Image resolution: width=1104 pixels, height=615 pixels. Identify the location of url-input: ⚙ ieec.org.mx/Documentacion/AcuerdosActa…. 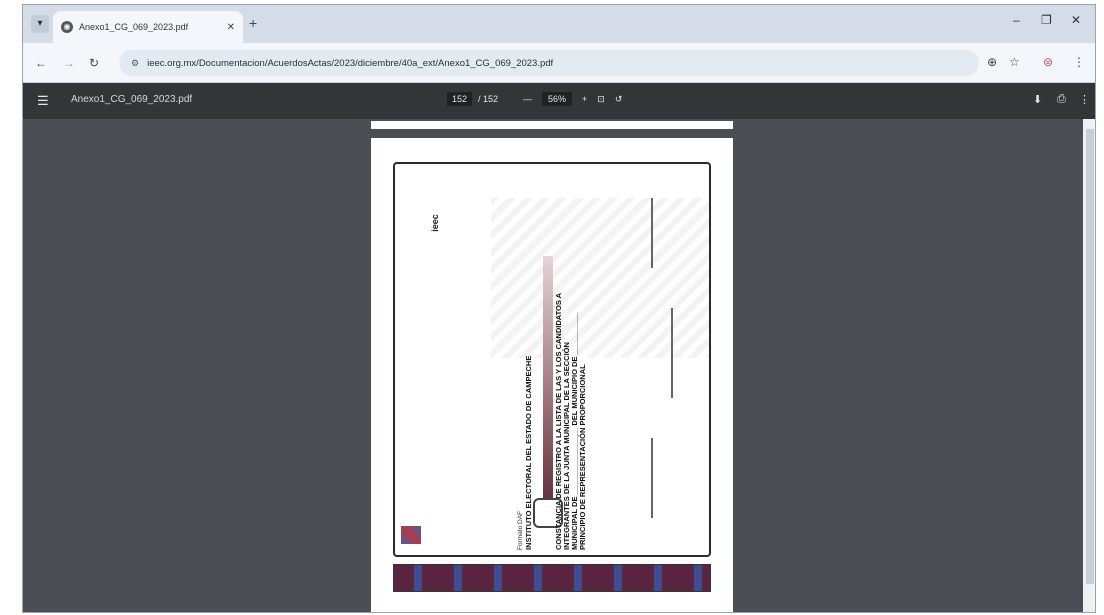
(549, 63).